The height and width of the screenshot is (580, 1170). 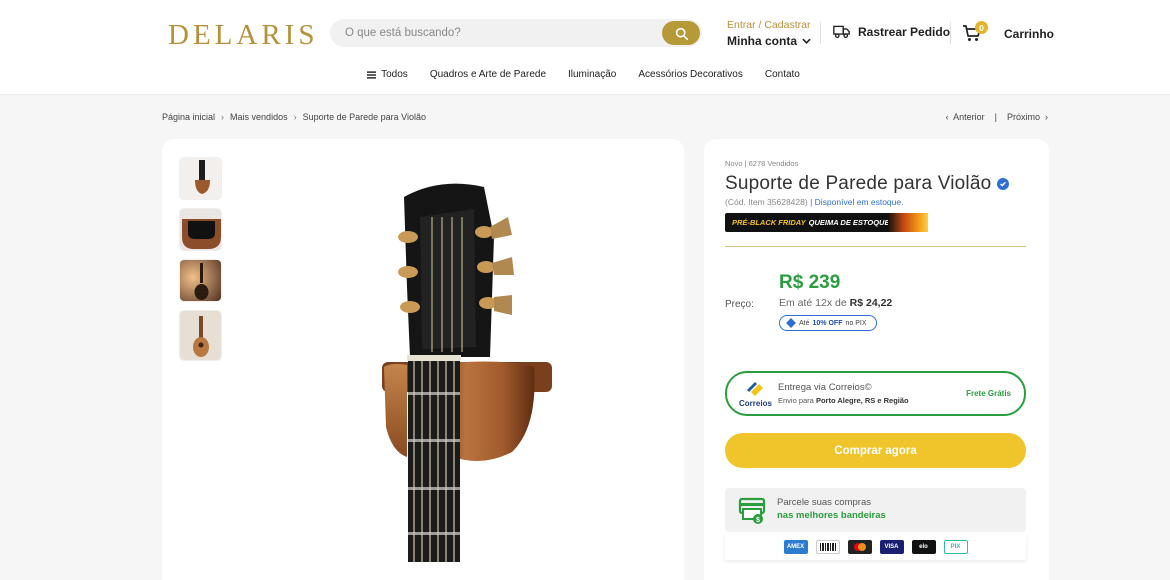 What do you see at coordinates (871, 303) in the screenshot?
I see `installment-value: R$ 24,22` at bounding box center [871, 303].